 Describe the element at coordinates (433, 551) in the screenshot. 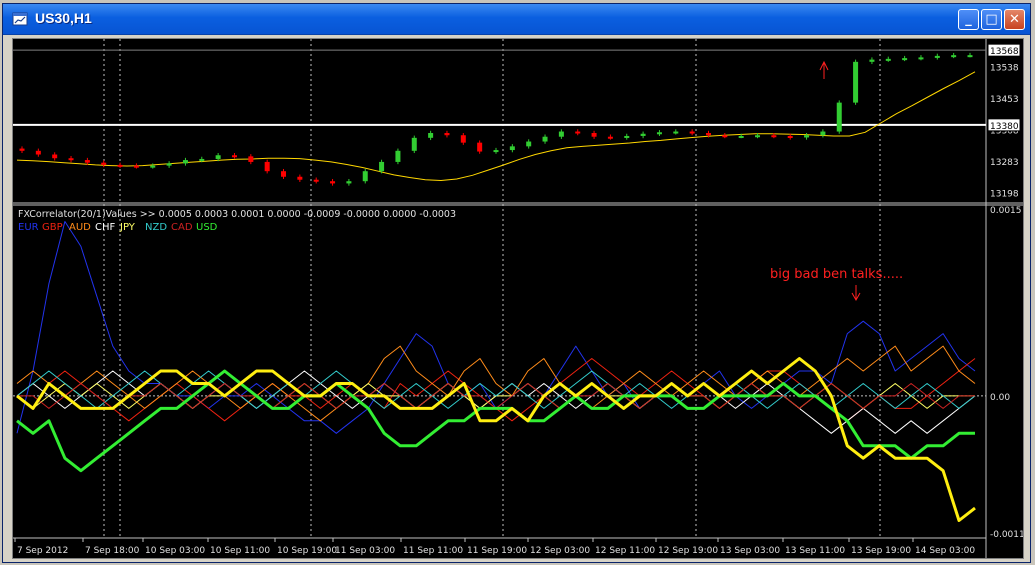

I see `x-axis-label: 11 Sep 11:00` at that location.